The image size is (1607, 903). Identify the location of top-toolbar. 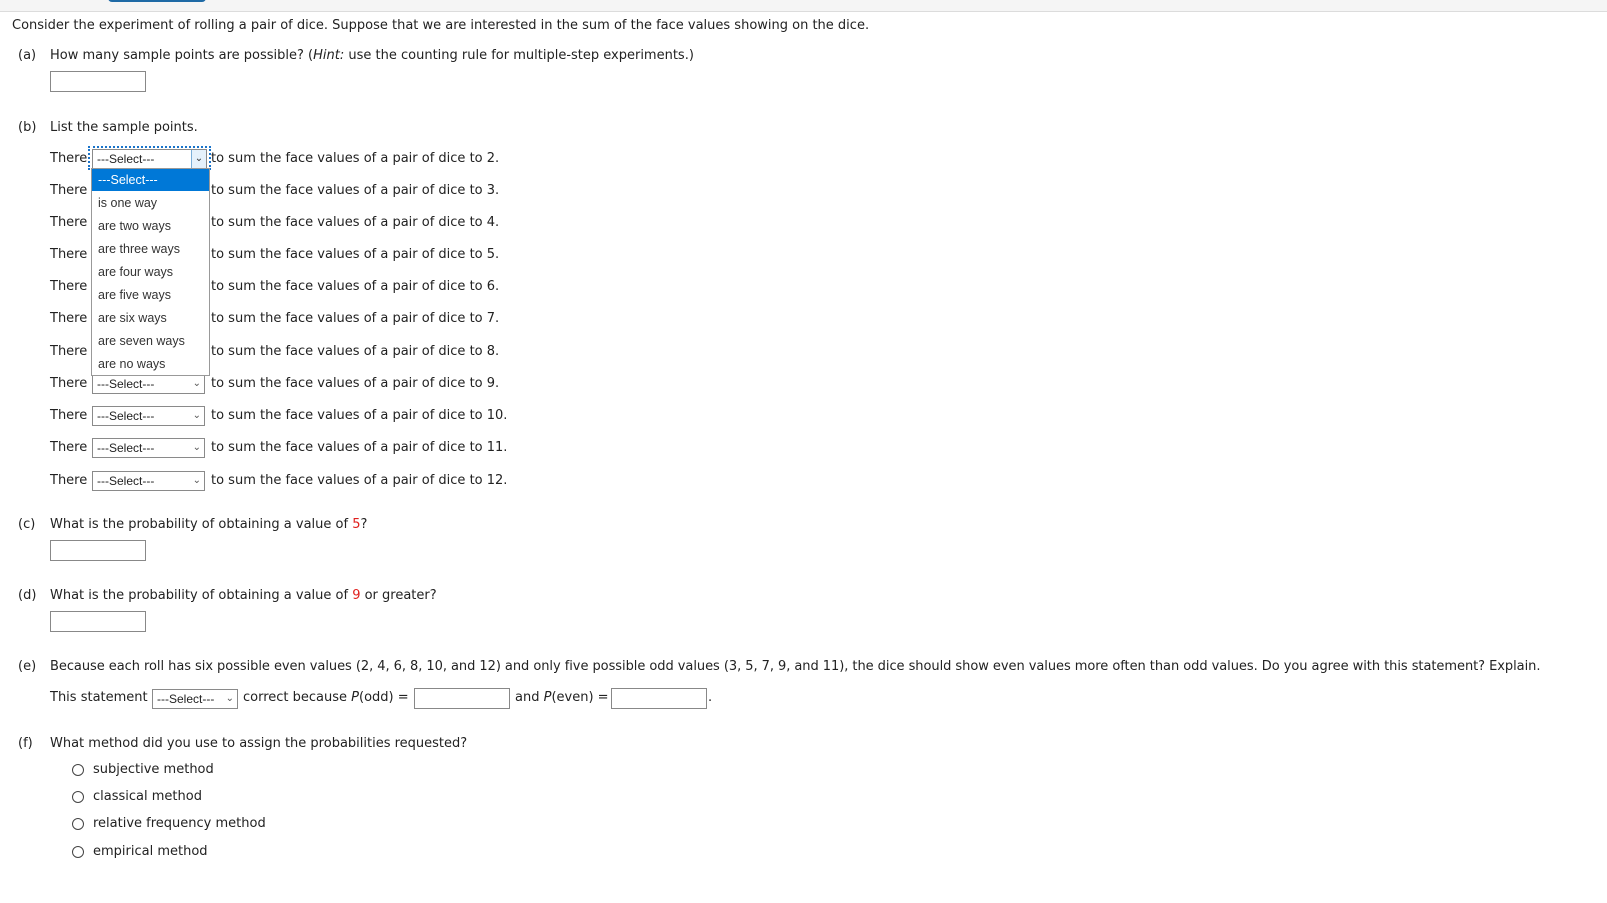
(803, 6).